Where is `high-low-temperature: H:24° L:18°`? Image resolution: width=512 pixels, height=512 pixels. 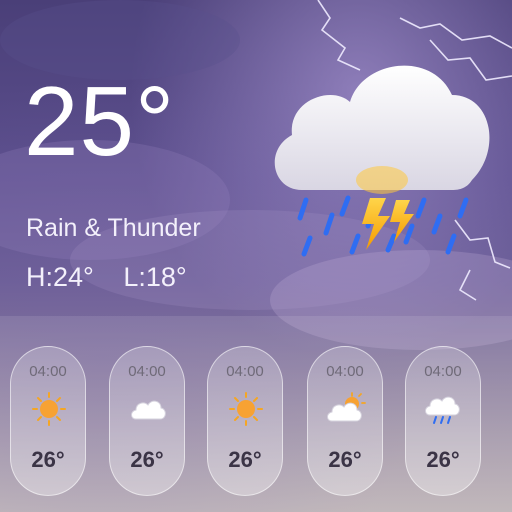 high-low-temperature: H:24° L:18° is located at coordinates (117, 277).